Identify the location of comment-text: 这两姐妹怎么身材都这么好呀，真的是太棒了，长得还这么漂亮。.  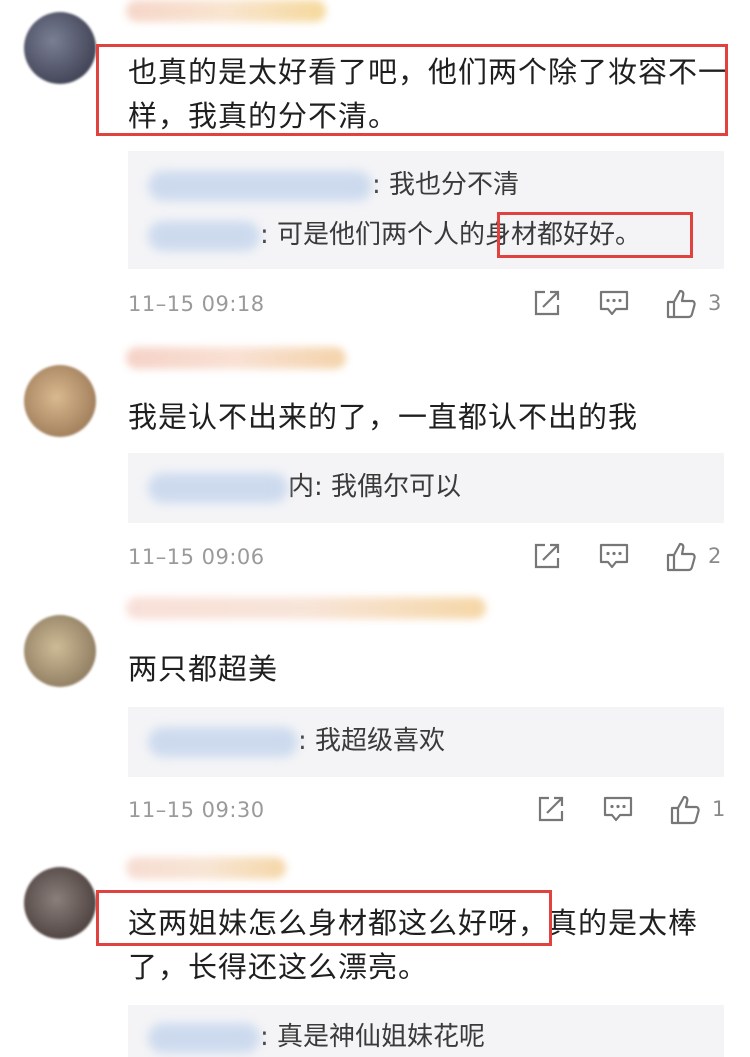
(413, 945).